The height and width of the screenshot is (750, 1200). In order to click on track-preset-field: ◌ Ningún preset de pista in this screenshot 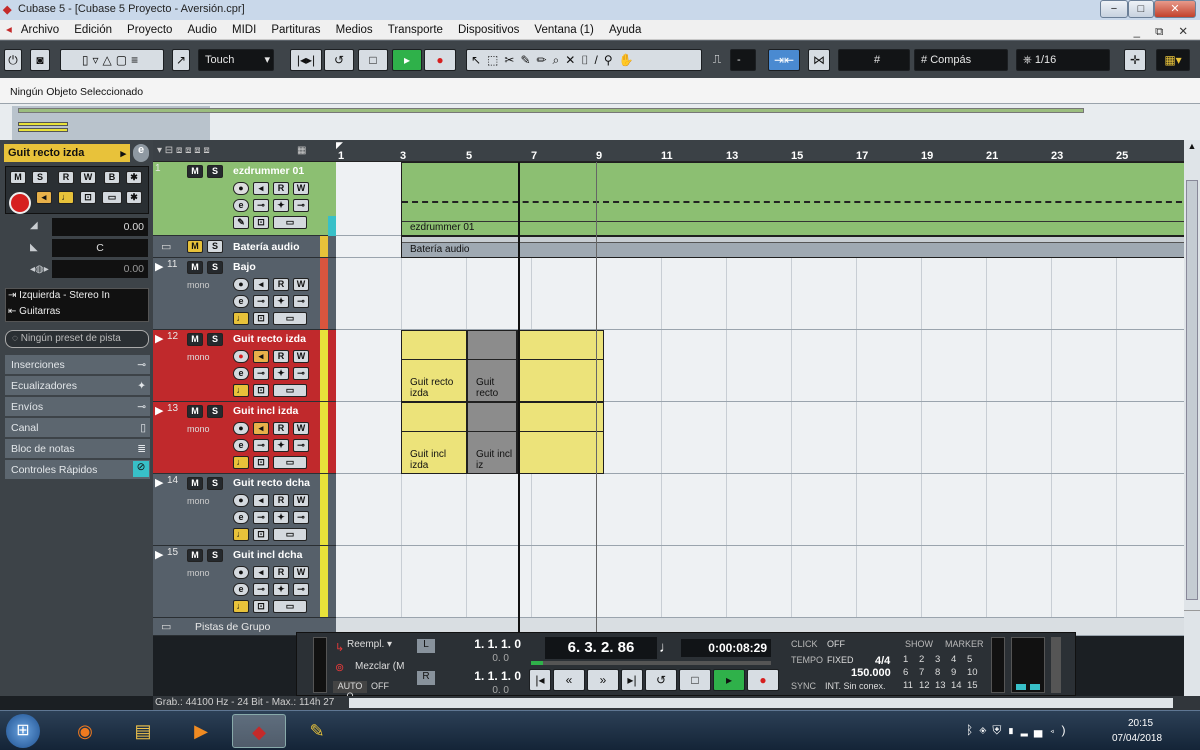, I will do `click(77, 339)`.